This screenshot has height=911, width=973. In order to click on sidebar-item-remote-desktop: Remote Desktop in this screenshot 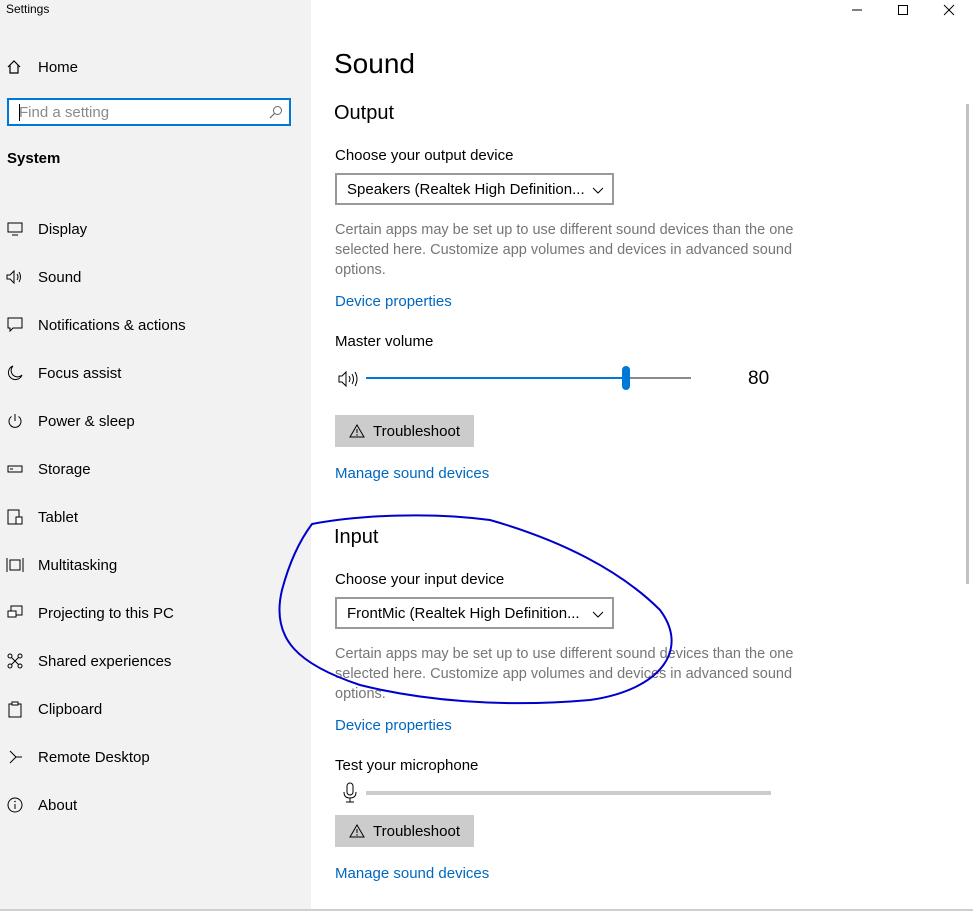, I will do `click(155, 757)`.